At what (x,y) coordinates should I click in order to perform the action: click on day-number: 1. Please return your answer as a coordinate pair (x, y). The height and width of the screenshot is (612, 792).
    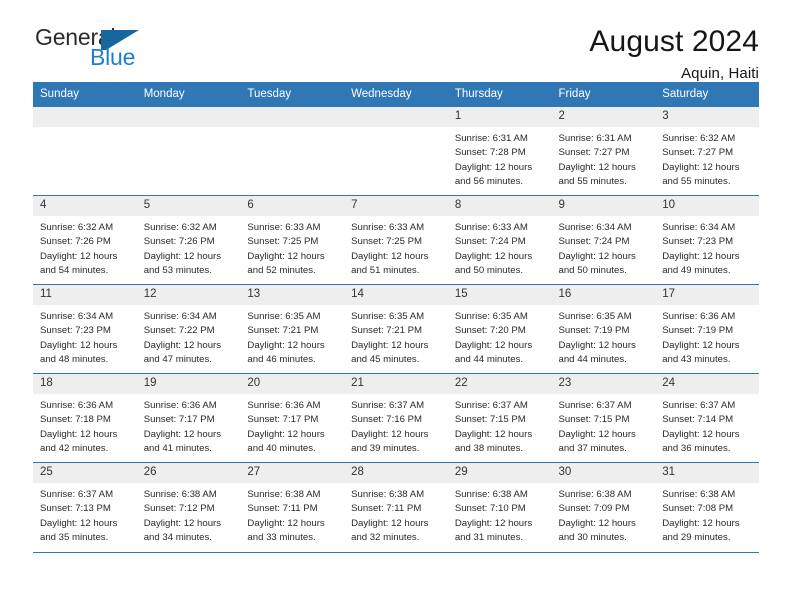
    Looking at the image, I should click on (499, 117).